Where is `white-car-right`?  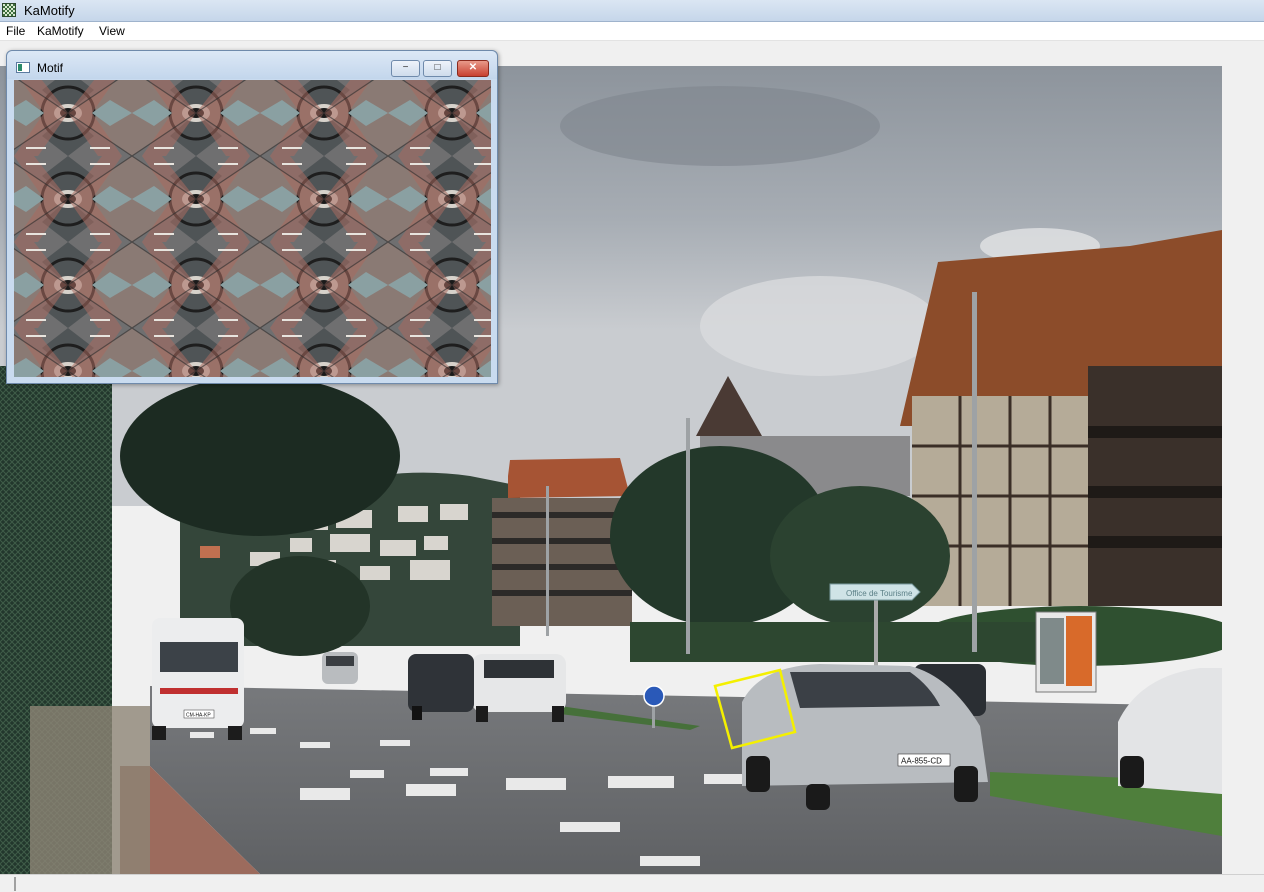
white-car-right is located at coordinates (1170, 731).